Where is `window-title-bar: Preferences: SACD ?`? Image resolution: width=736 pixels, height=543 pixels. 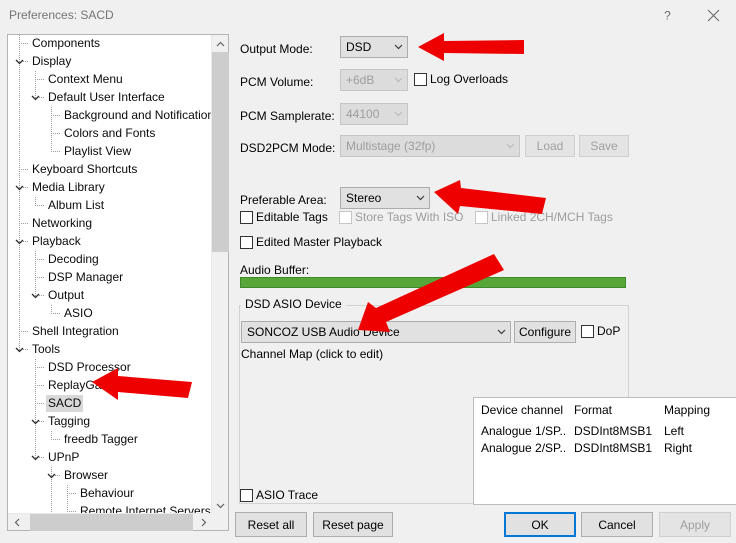
window-title-bar: Preferences: SACD ? is located at coordinates (368, 15).